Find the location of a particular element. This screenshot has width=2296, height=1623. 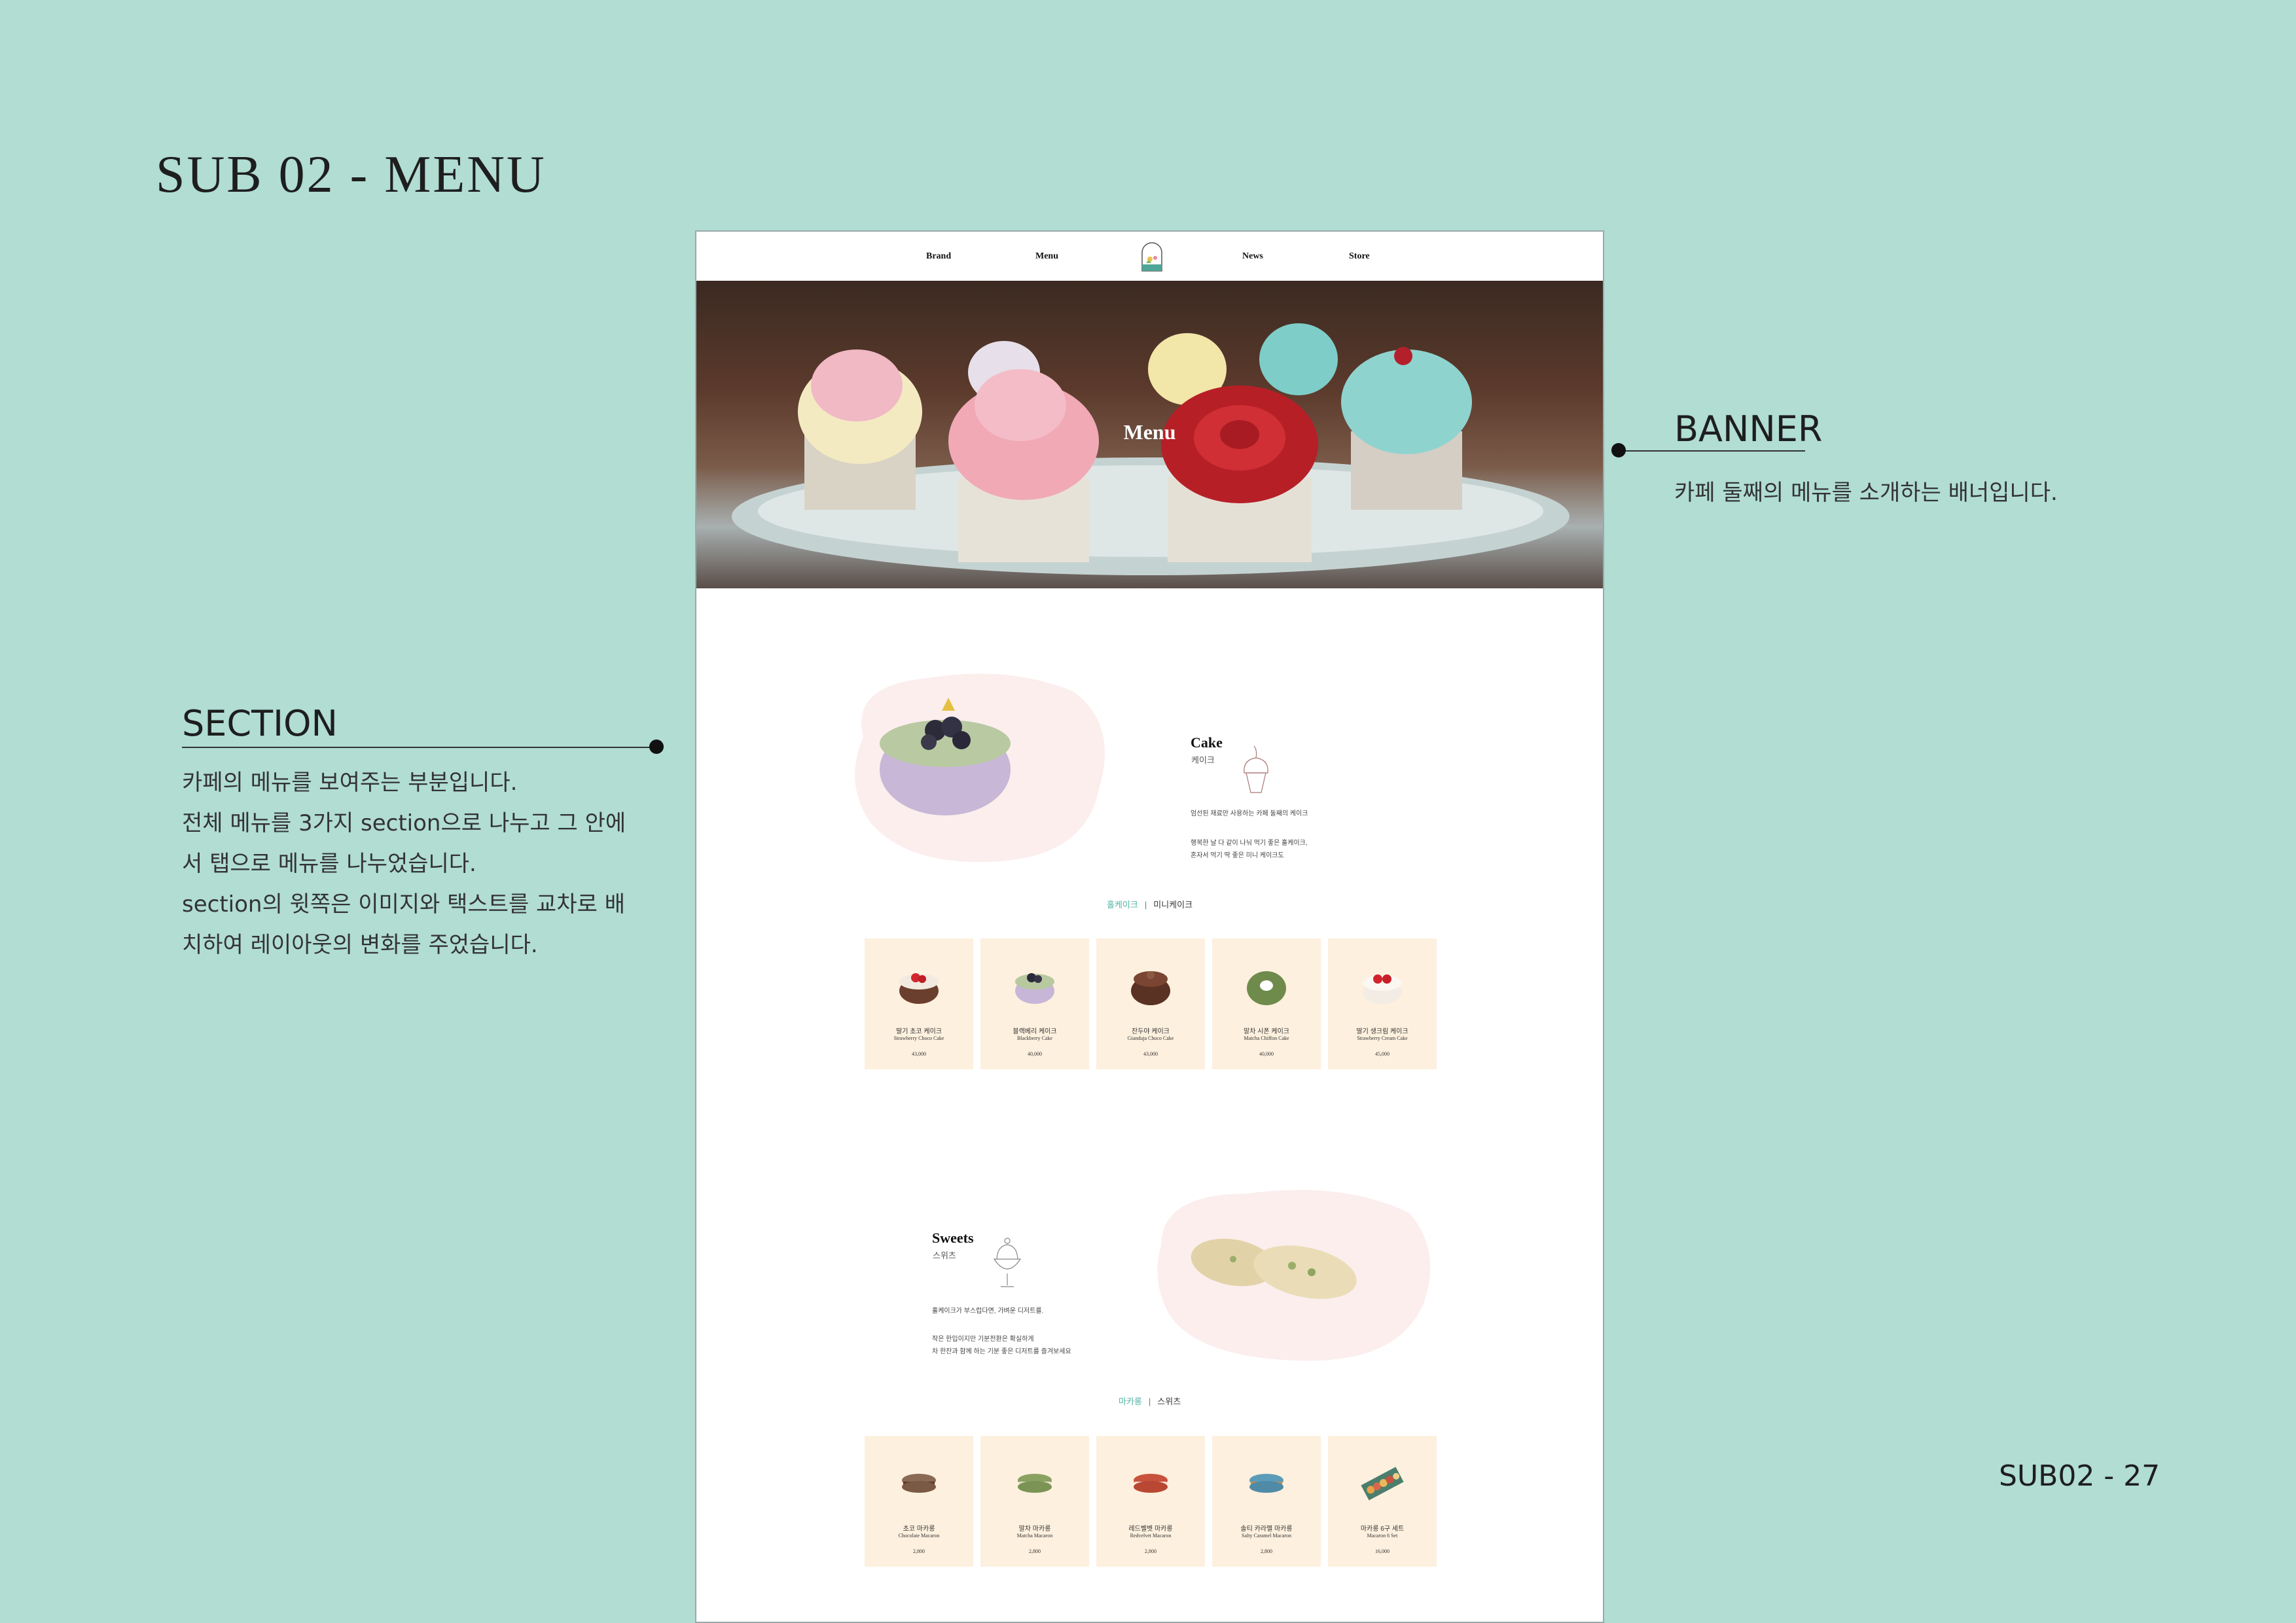

strawberry-choco-cake-image is located at coordinates (919, 988).